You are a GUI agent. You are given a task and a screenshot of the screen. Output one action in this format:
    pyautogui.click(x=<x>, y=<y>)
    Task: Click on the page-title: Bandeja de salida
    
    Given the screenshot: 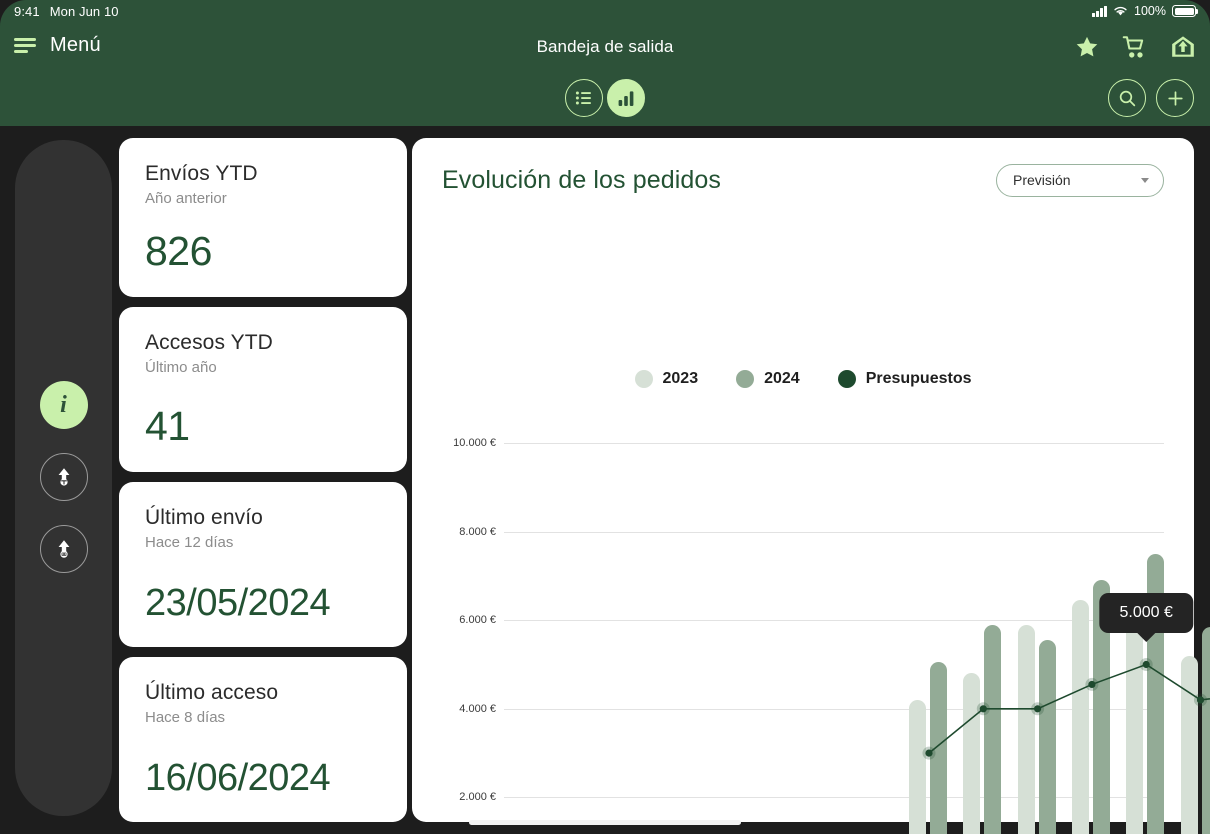 What is the action you would take?
    pyautogui.click(x=605, y=46)
    